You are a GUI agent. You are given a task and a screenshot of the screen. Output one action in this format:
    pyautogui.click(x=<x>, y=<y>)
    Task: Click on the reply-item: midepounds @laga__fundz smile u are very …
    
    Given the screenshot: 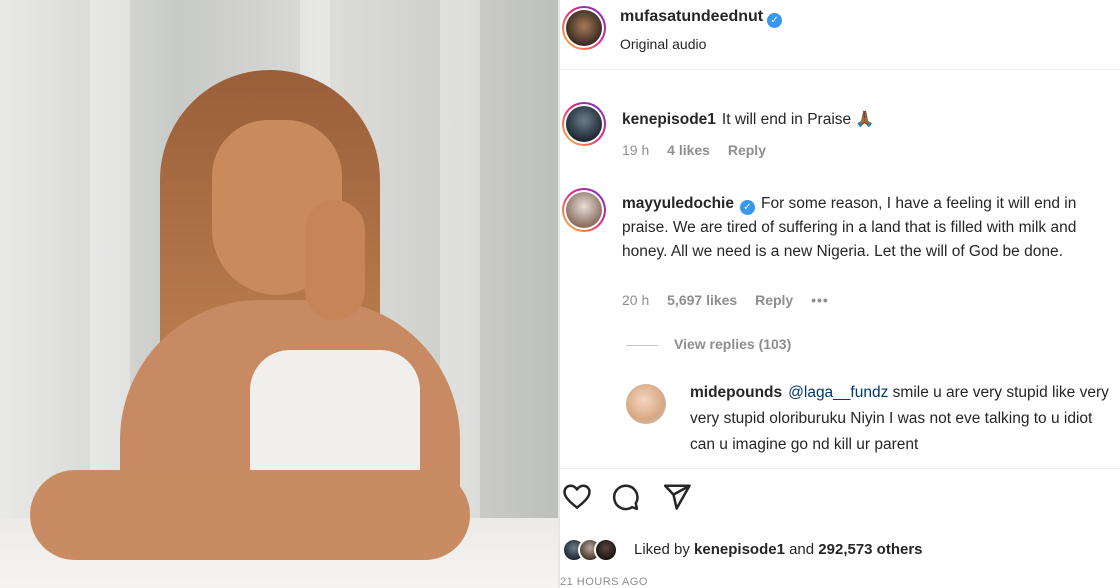 What is the action you would take?
    pyautogui.click(x=873, y=422)
    